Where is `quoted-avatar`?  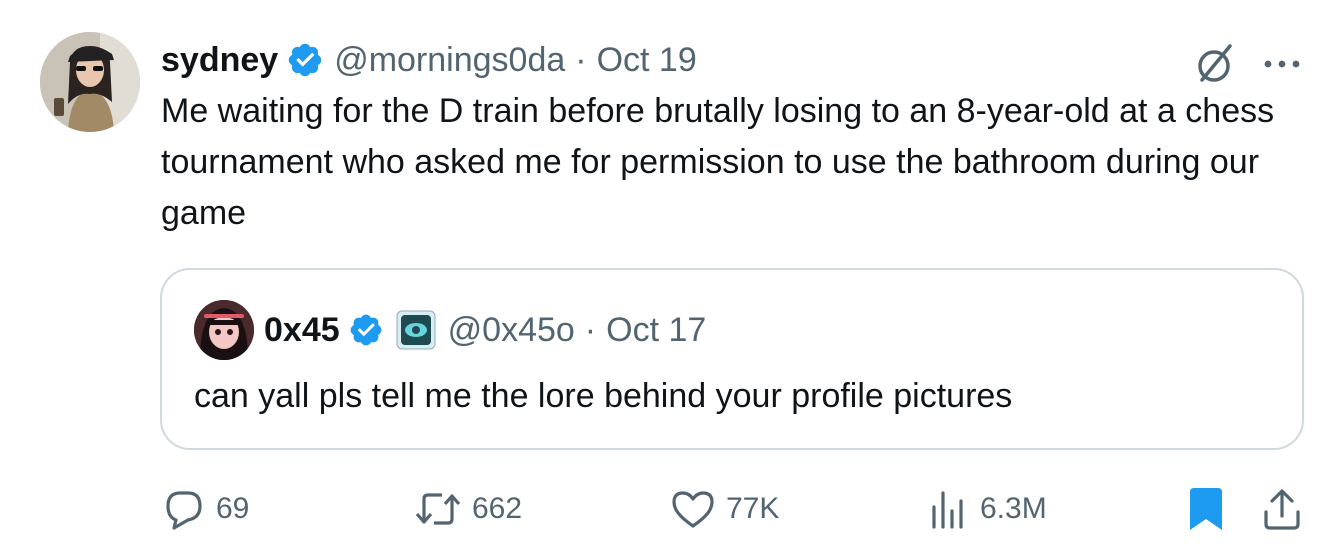 quoted-avatar is located at coordinates (224, 330).